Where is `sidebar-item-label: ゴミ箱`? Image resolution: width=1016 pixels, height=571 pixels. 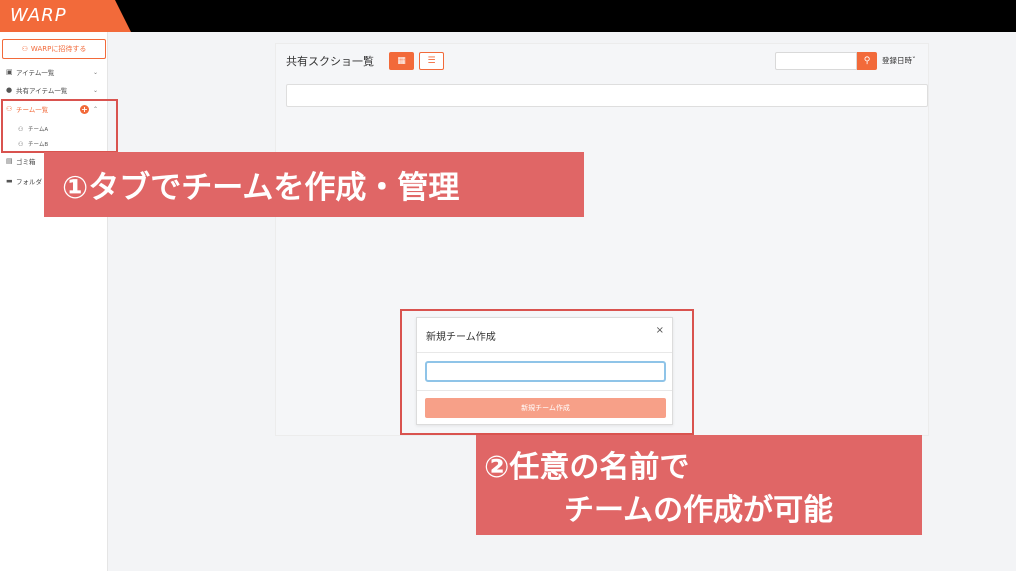
sidebar-item-label: ゴミ箱 is located at coordinates (26, 162).